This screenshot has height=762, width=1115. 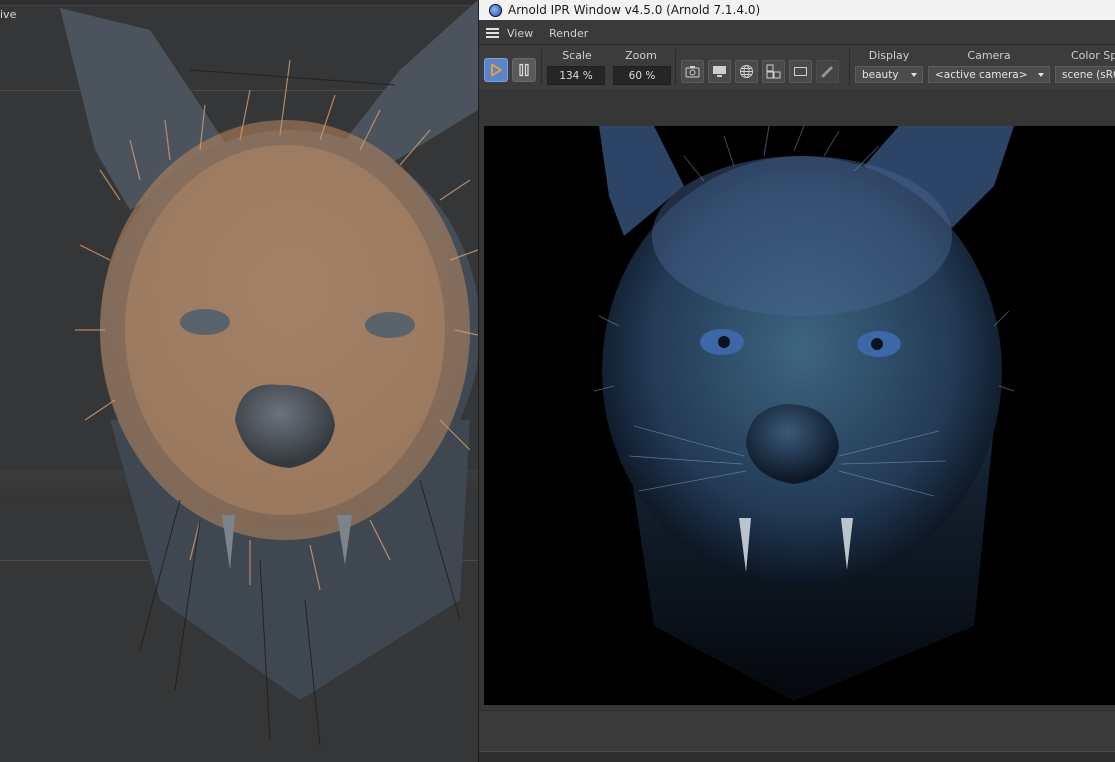 What do you see at coordinates (797, 756) in the screenshot?
I see `horizontal-scrollbar` at bounding box center [797, 756].